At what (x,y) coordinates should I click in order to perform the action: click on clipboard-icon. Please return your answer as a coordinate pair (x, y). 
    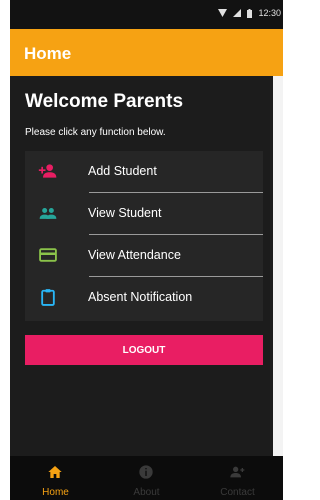
    Looking at the image, I should click on (48, 297).